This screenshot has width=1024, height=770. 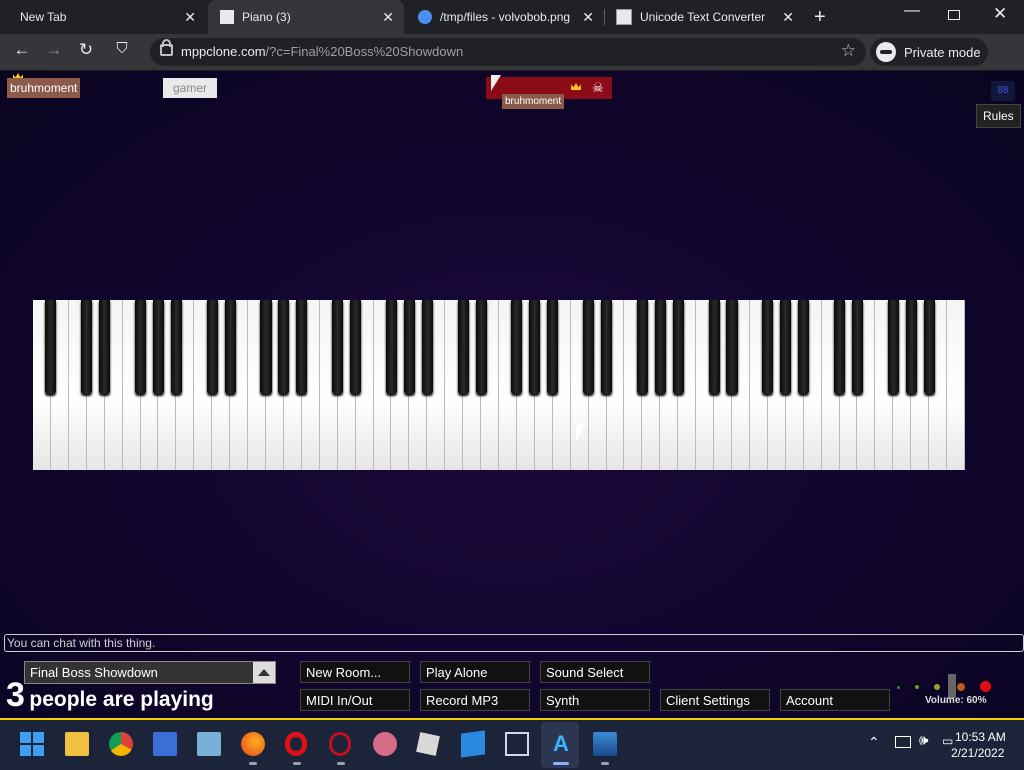 I want to click on player-tag-bruhmoment: bruhmoment, so click(x=44, y=88).